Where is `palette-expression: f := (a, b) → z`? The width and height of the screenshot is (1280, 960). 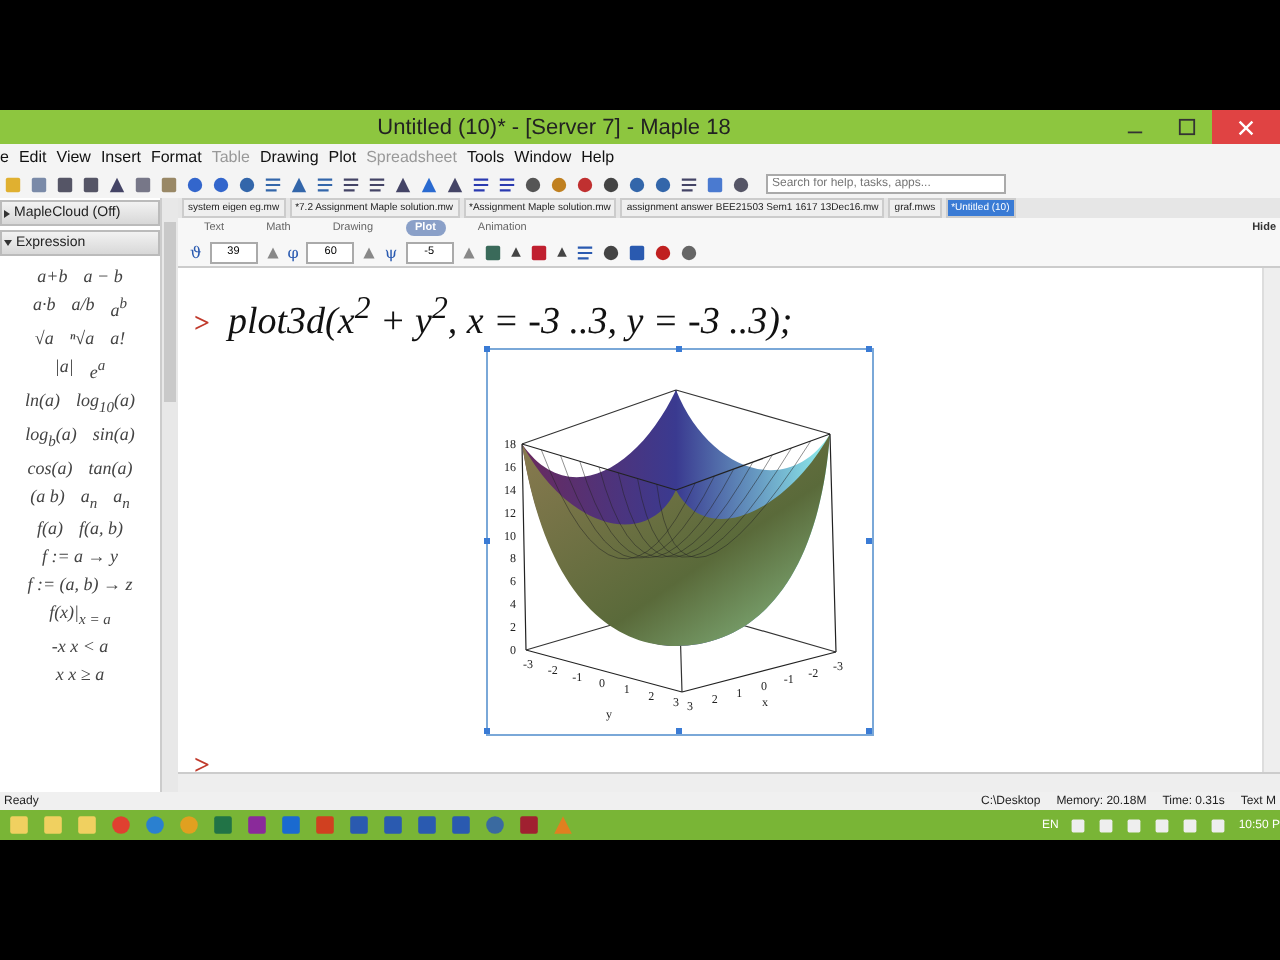 palette-expression: f := (a, b) → z is located at coordinates (80, 584).